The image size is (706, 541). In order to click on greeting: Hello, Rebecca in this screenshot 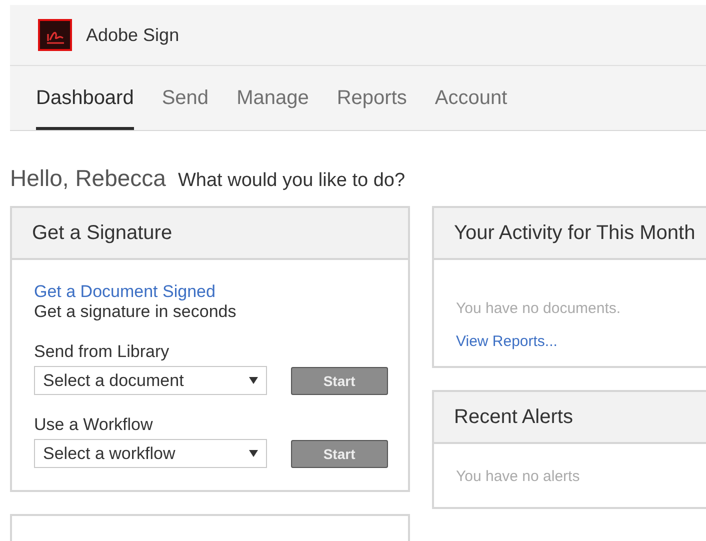, I will do `click(88, 178)`.